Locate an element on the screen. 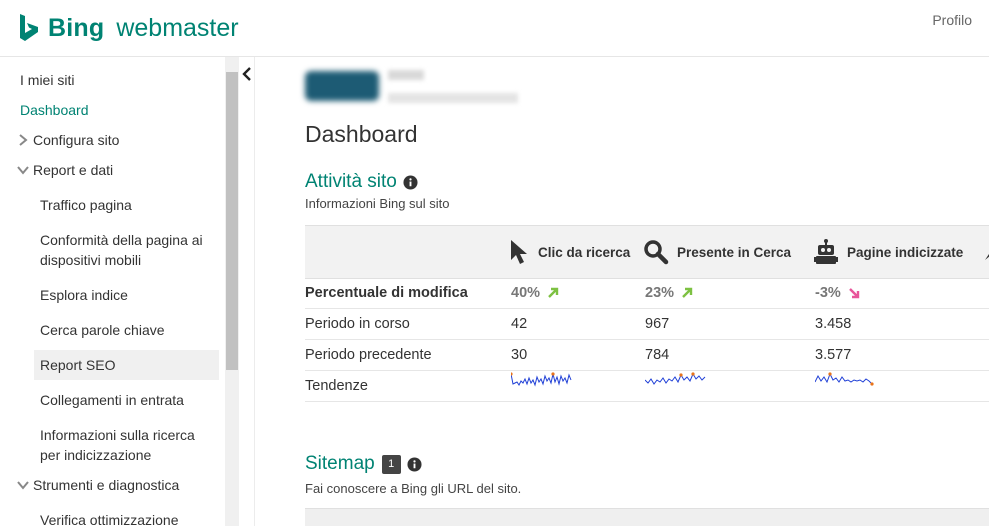  sidebar-item-my-sites: I miei siti is located at coordinates (47, 80).